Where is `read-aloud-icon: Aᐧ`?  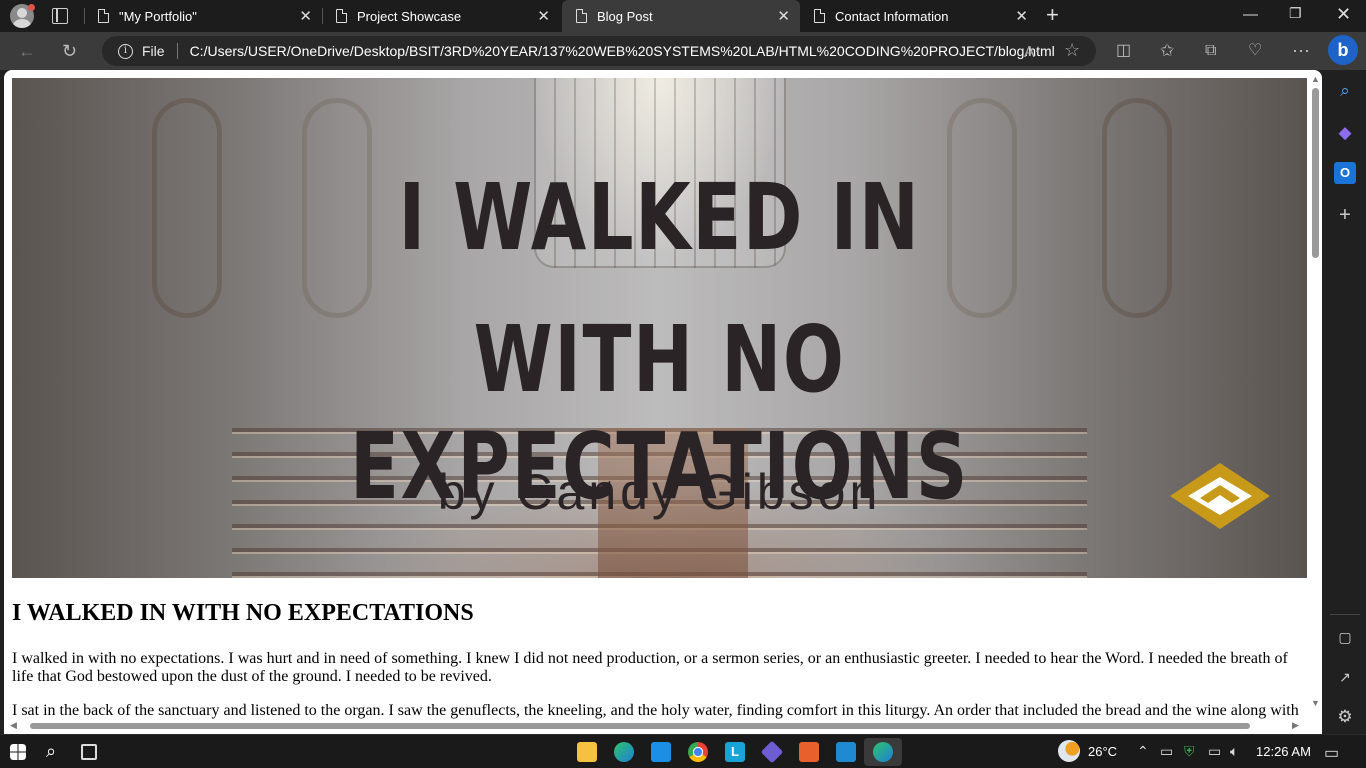
read-aloud-icon: Aᐧ is located at coordinates (1031, 52).